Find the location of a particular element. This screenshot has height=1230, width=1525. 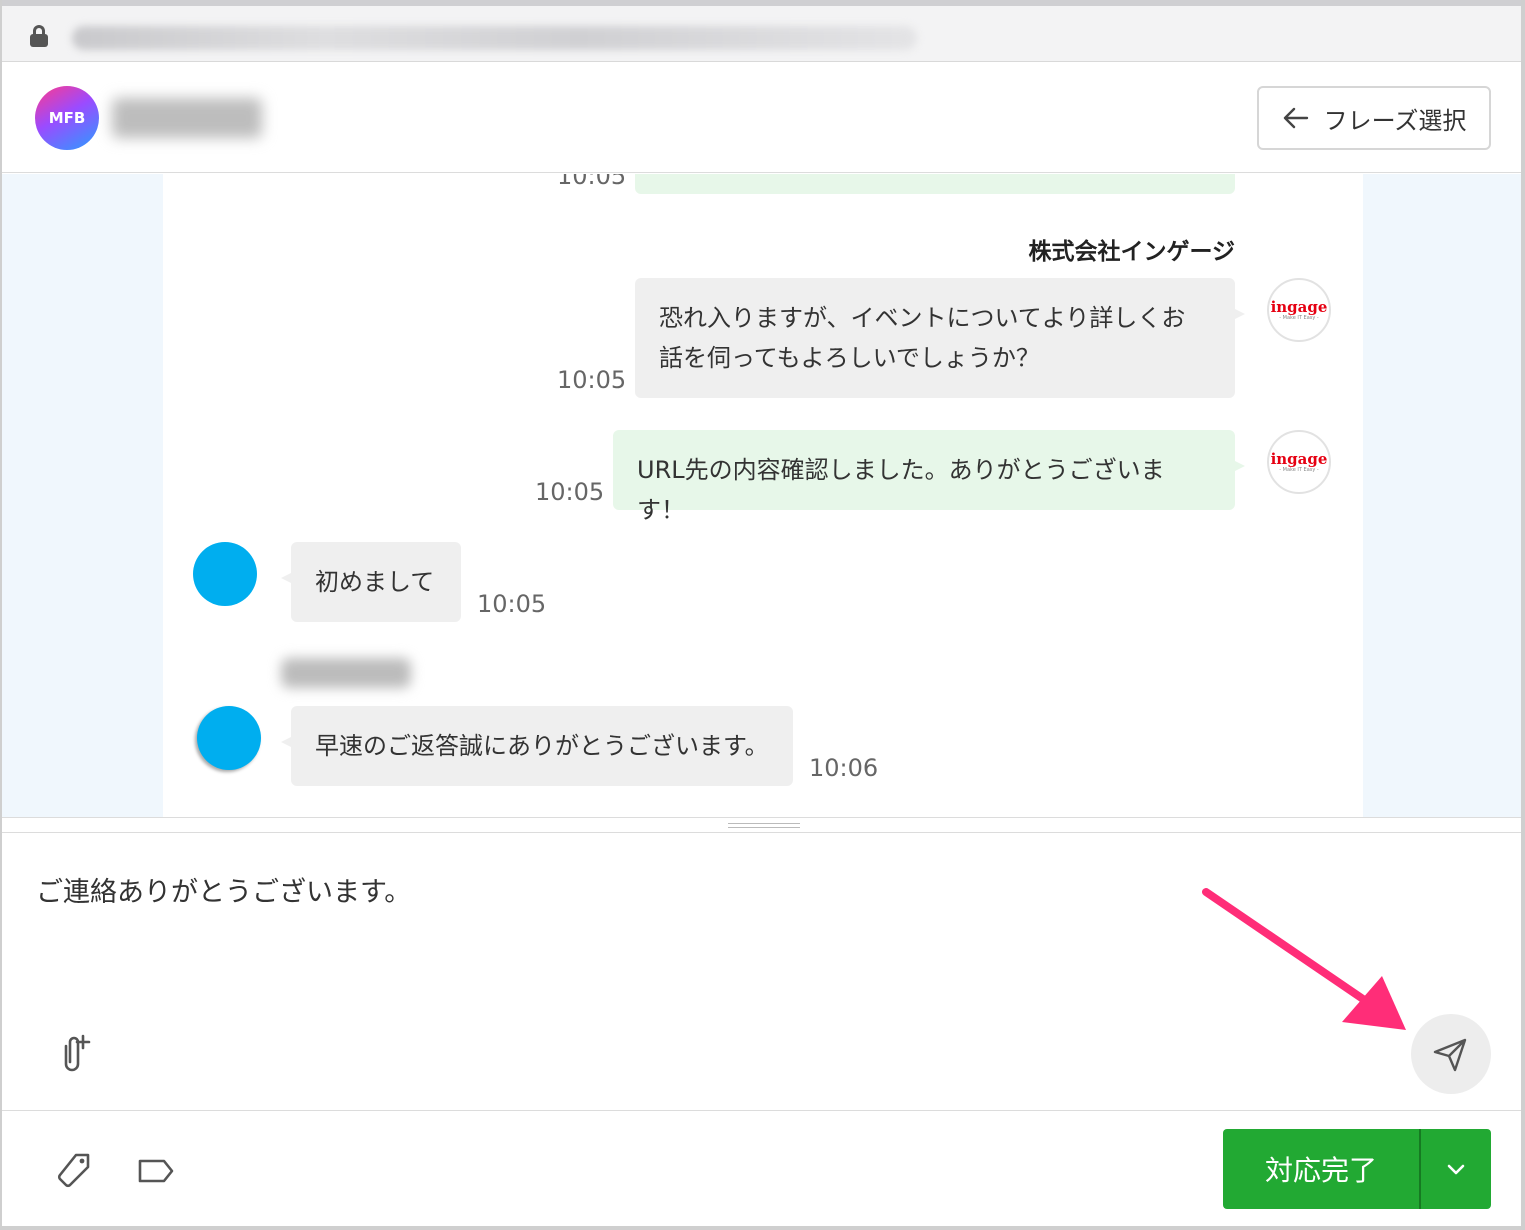

browser-url-bar is located at coordinates (761, 31).